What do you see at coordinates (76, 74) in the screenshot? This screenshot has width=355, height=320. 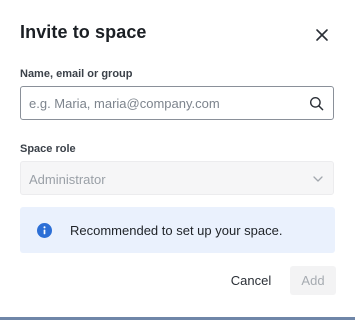 I see `name-field-label: Name, email or group` at bounding box center [76, 74].